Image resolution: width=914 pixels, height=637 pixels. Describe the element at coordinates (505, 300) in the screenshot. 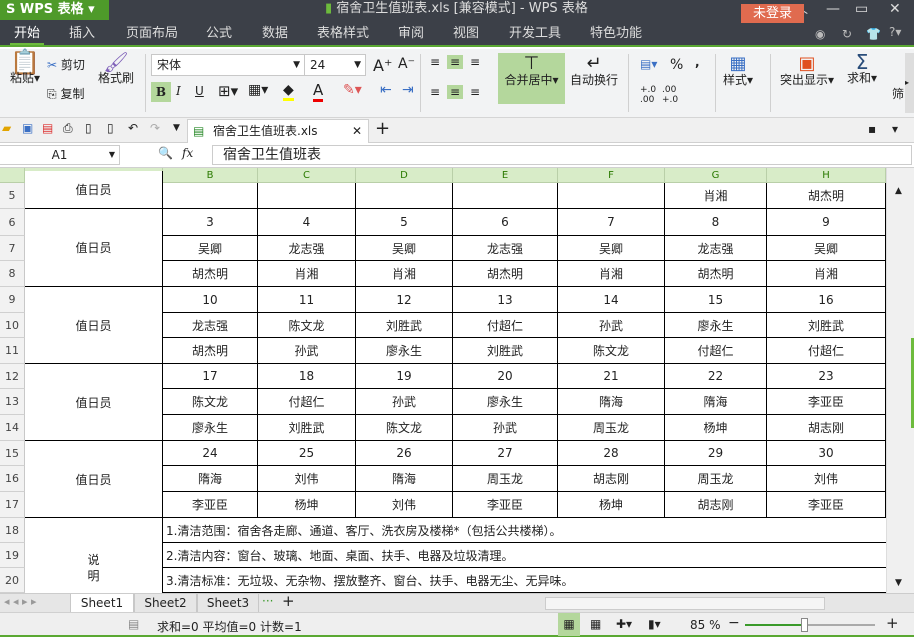

I see `cell: 13` at that location.